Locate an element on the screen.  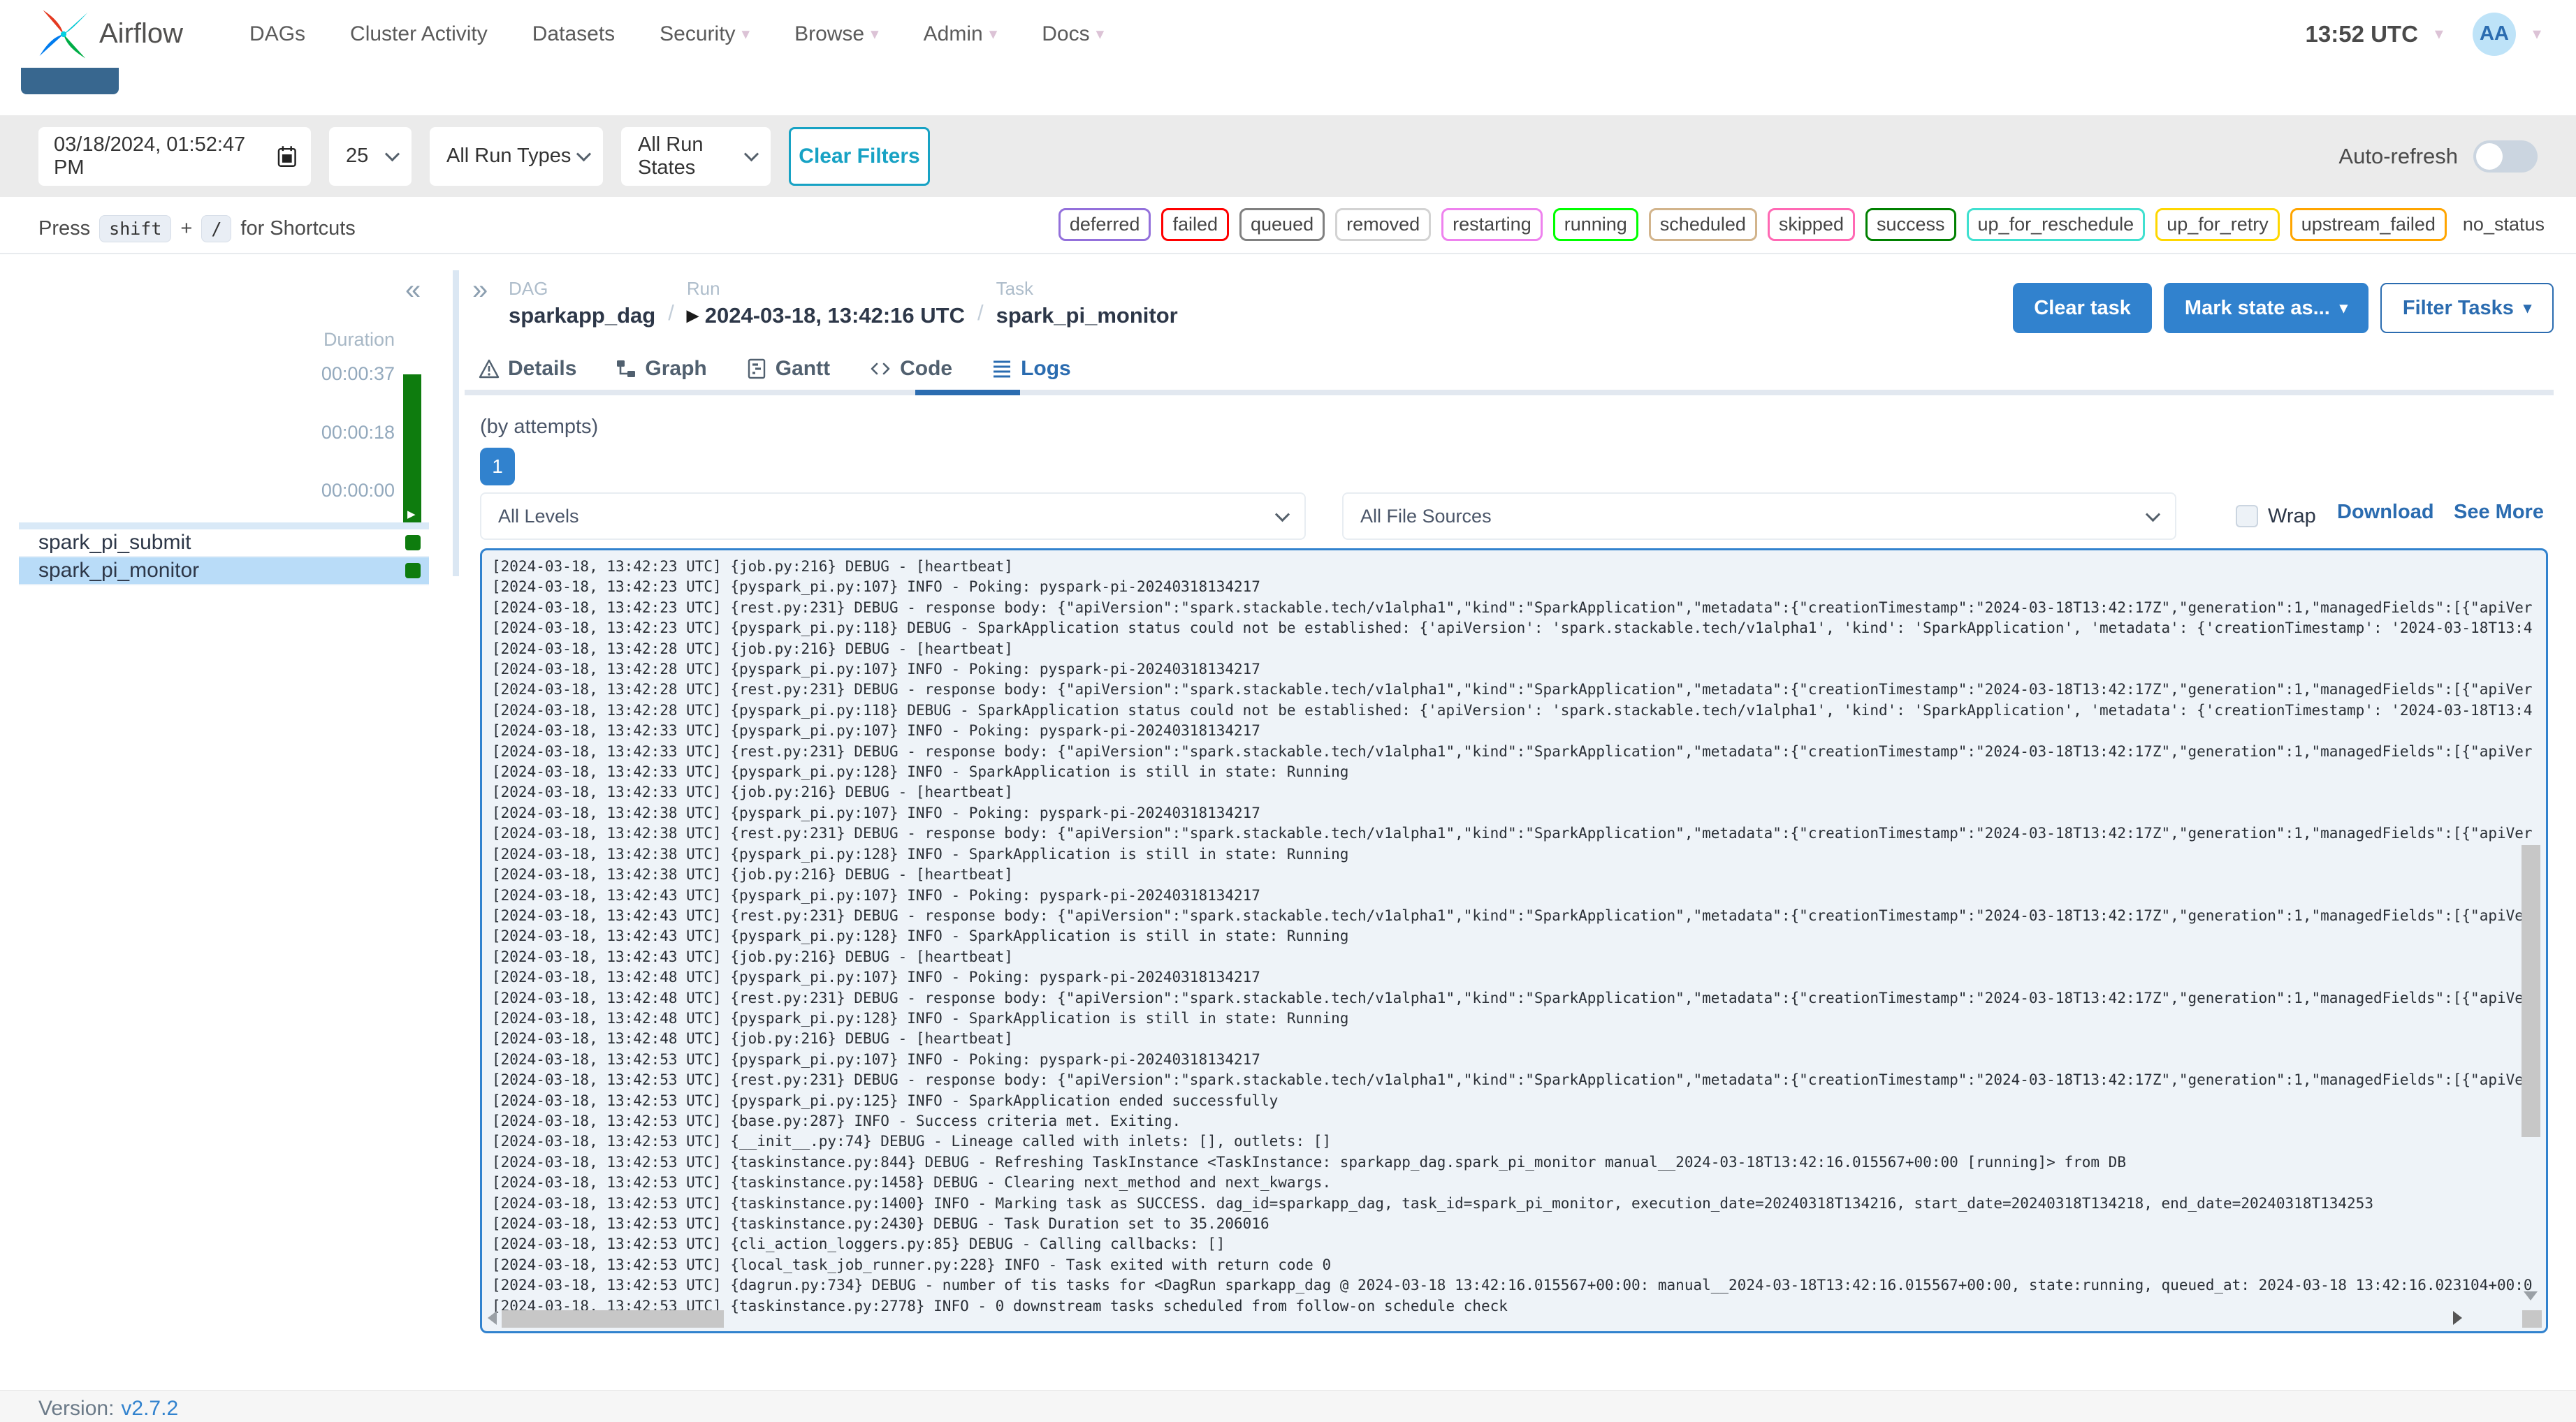
run-states-select: All Run States is located at coordinates (696, 156).